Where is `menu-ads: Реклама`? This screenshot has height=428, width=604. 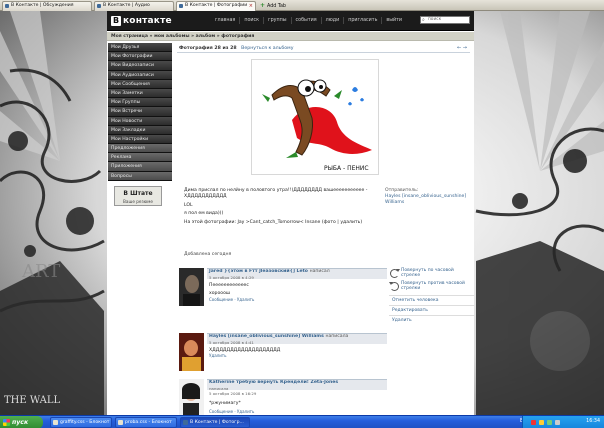
menu-ads: Реклама is located at coordinates (140, 158).